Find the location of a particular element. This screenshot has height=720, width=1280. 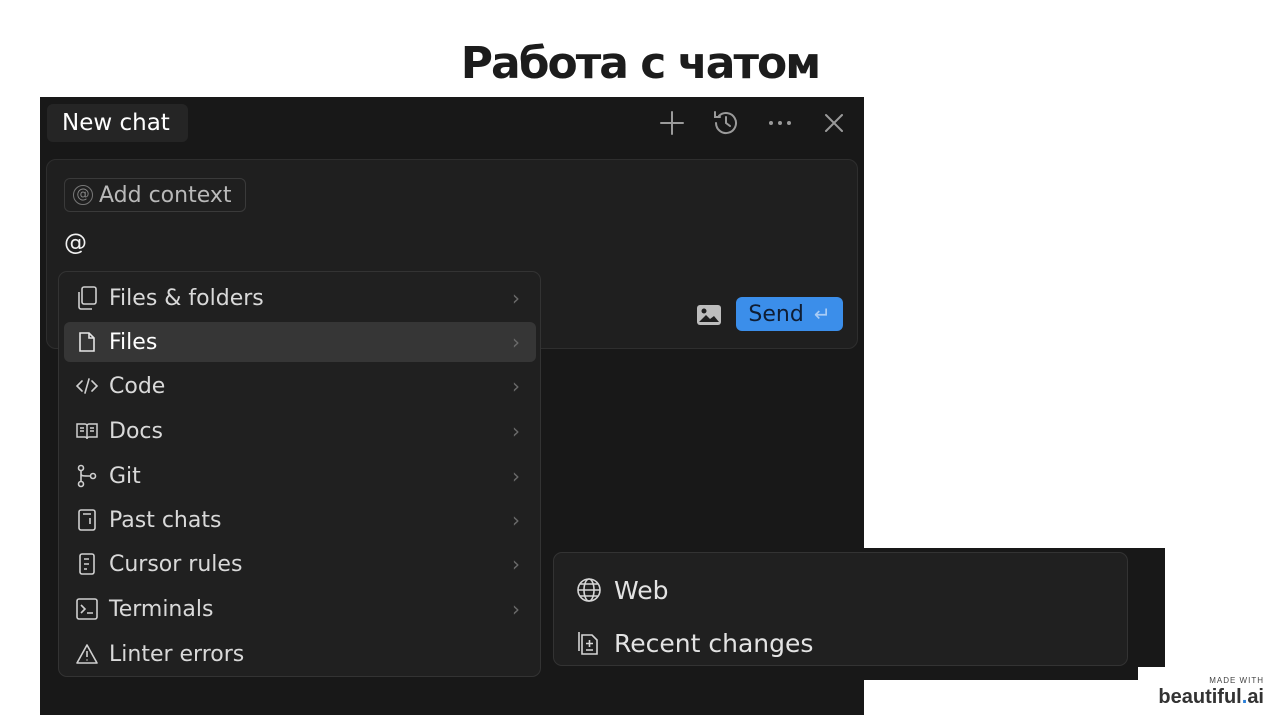

add-context-label: Add context is located at coordinates (165, 195).